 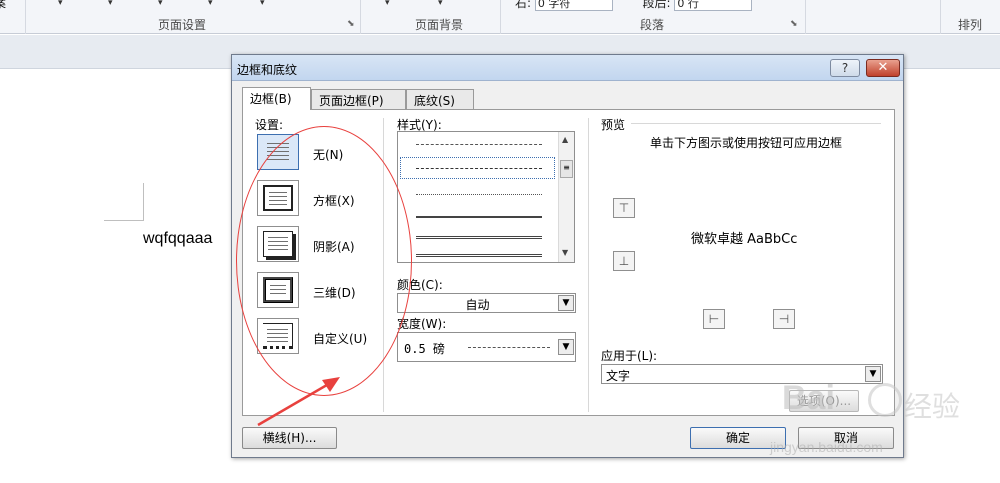 What do you see at coordinates (276, 98) in the screenshot?
I see `tab-borders: 边框(B)` at bounding box center [276, 98].